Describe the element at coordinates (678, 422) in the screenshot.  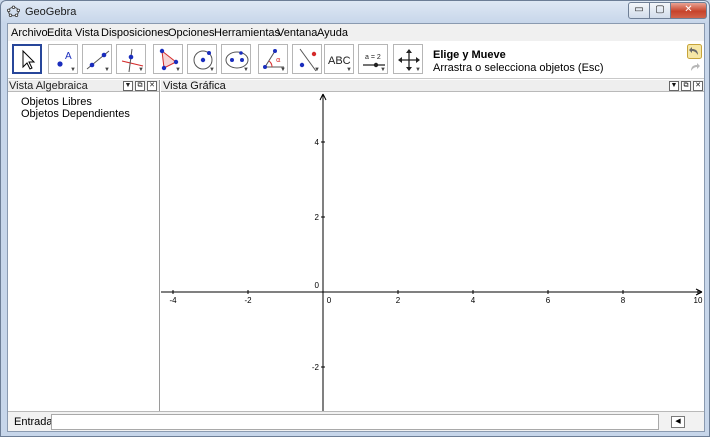
I see `input-help-icon: ◀` at that location.